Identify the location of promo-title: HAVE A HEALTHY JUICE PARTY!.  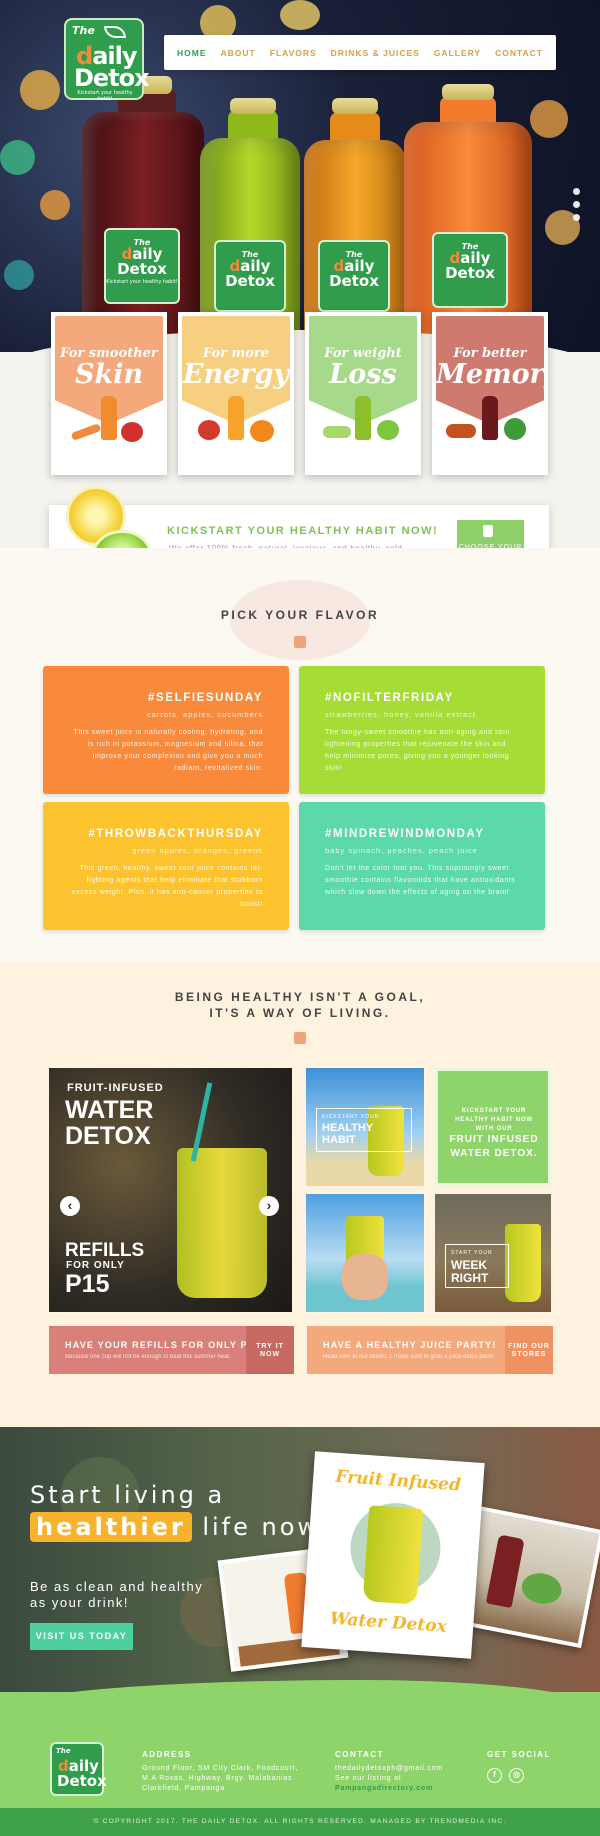
(410, 1345).